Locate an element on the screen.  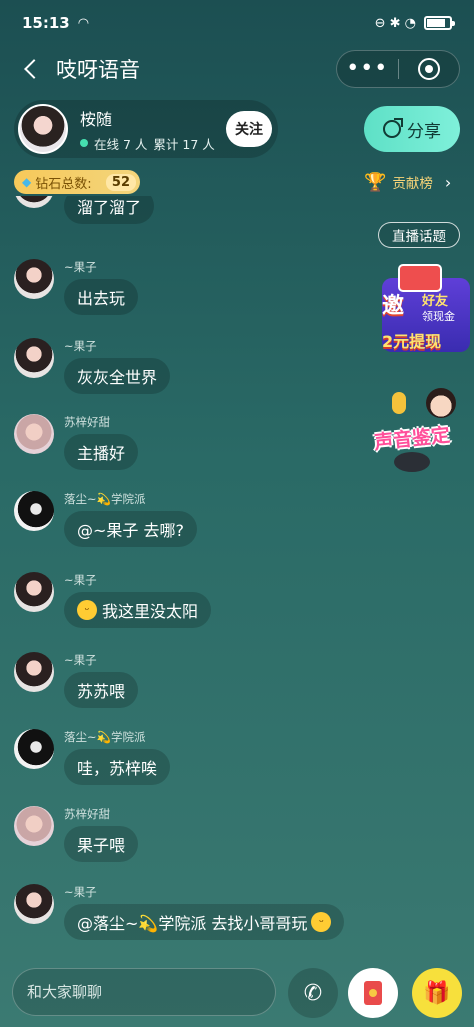
diamond-total-badge: ◆ 钻石总数: 52 is located at coordinates (77, 182).